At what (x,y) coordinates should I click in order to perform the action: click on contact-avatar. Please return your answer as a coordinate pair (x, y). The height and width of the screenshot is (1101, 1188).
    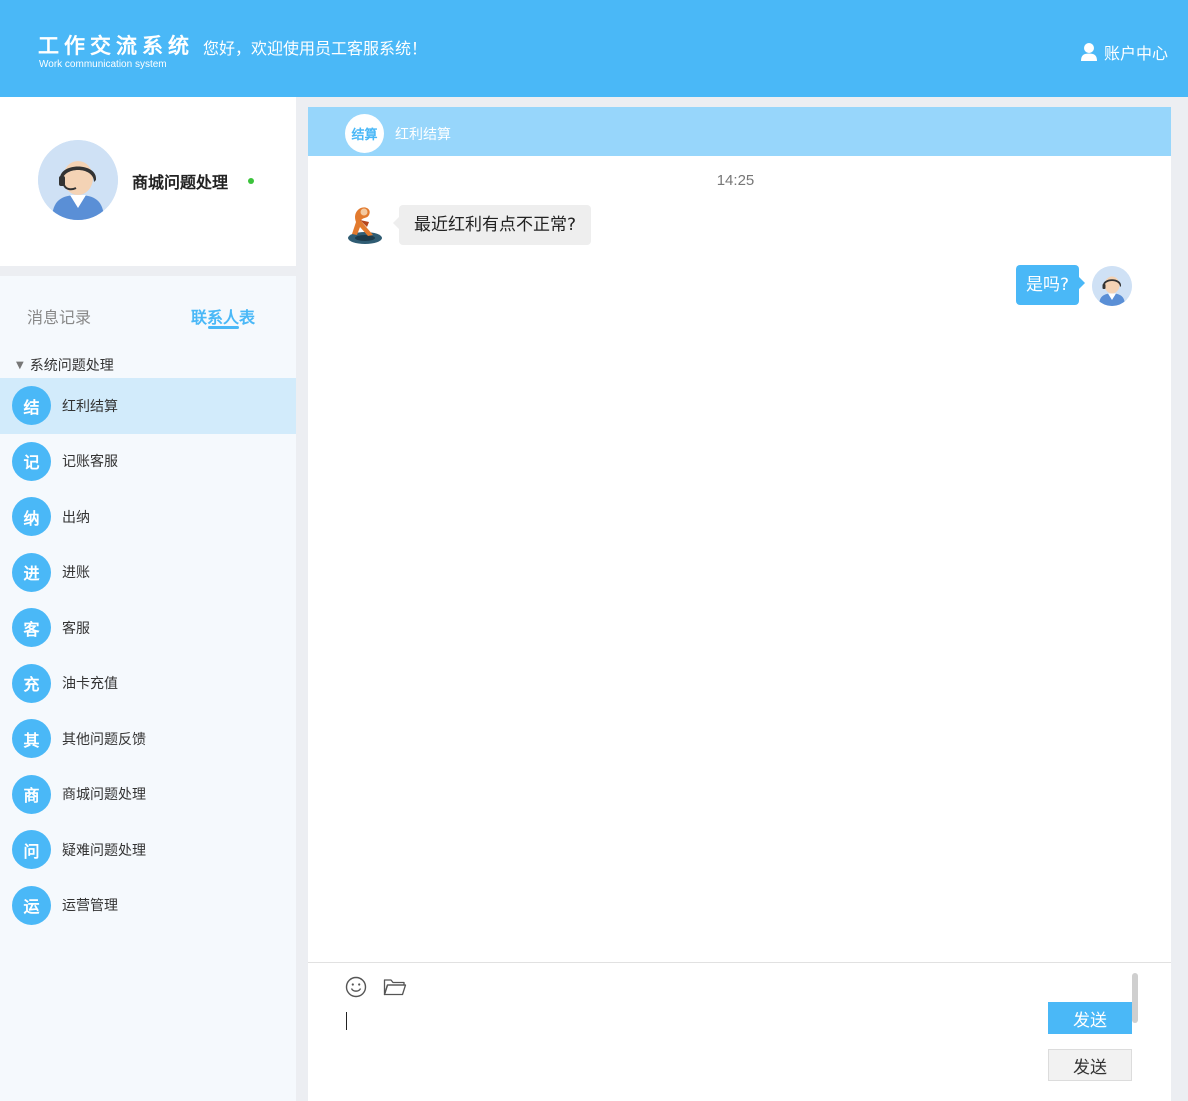
    Looking at the image, I should click on (365, 225).